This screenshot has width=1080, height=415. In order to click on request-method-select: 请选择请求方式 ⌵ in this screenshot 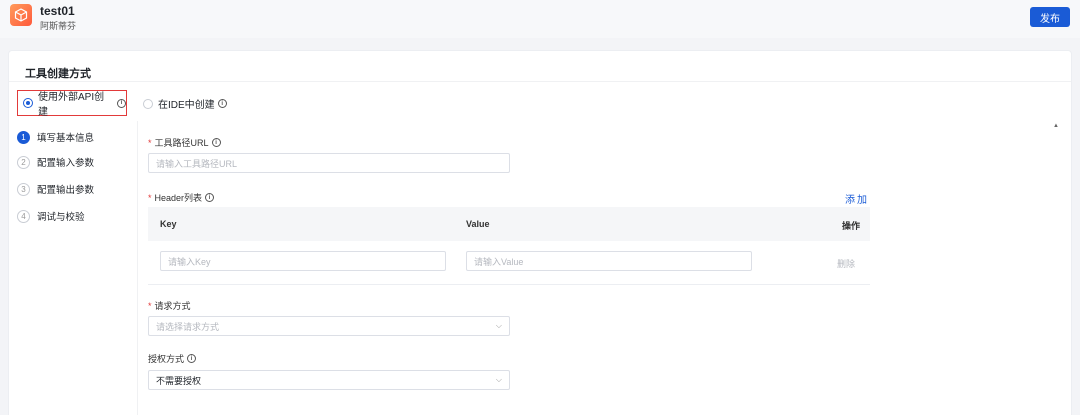, I will do `click(329, 326)`.